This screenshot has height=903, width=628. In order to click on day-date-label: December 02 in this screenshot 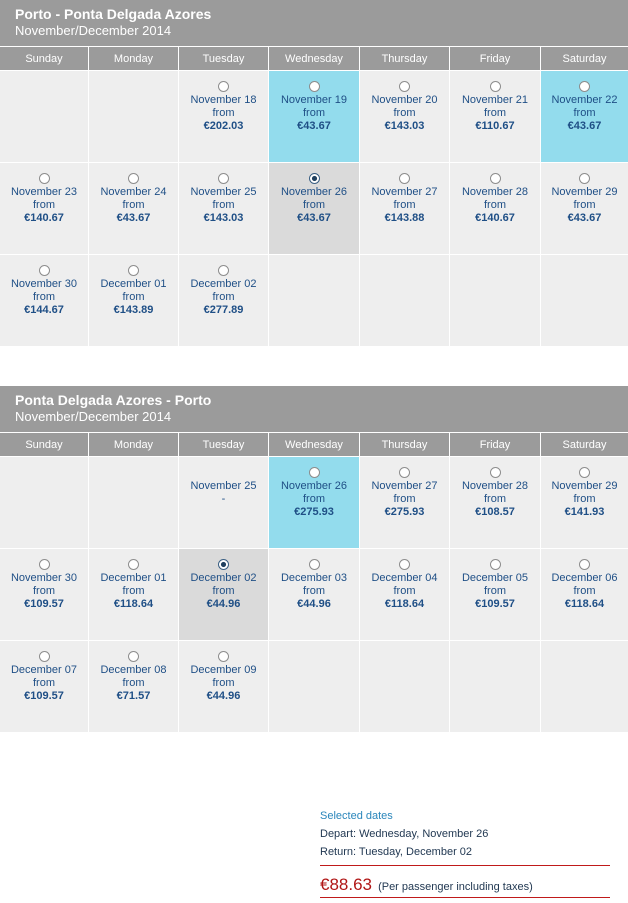, I will do `click(223, 284)`.